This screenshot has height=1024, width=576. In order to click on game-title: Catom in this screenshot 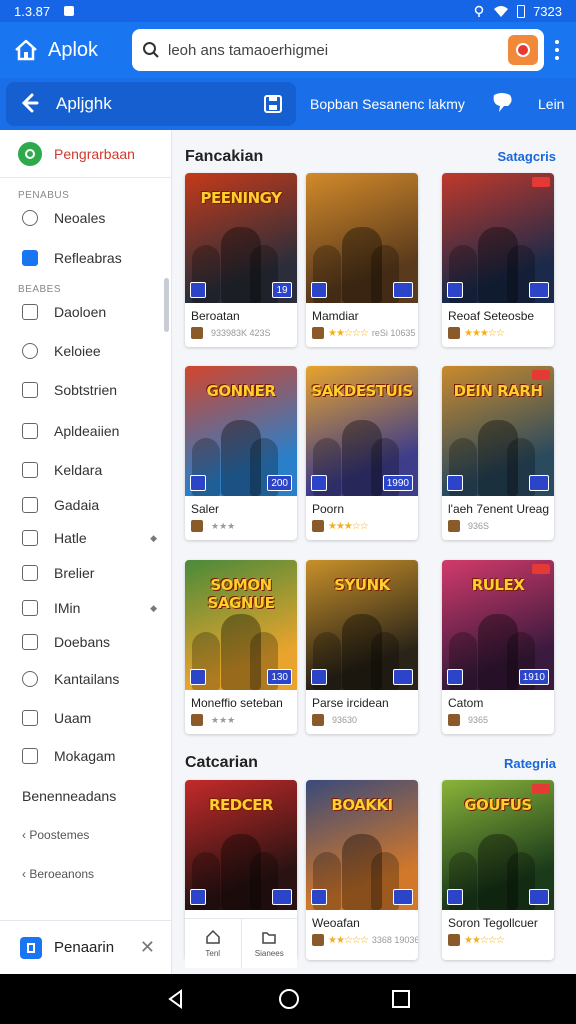, I will do `click(466, 703)`.